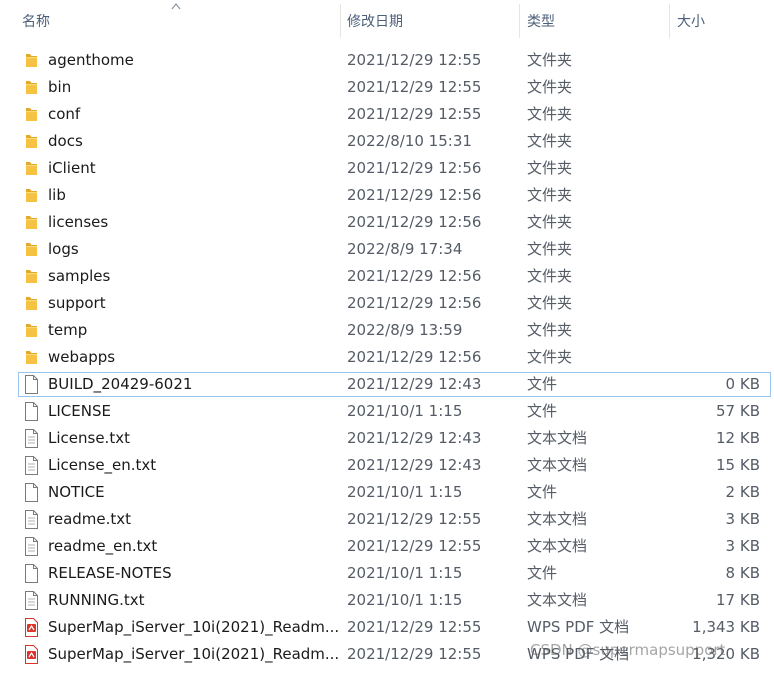 This screenshot has width=774, height=673. I want to click on file-row: lib 2021/12/29 12:56 文件夹, so click(387, 195).